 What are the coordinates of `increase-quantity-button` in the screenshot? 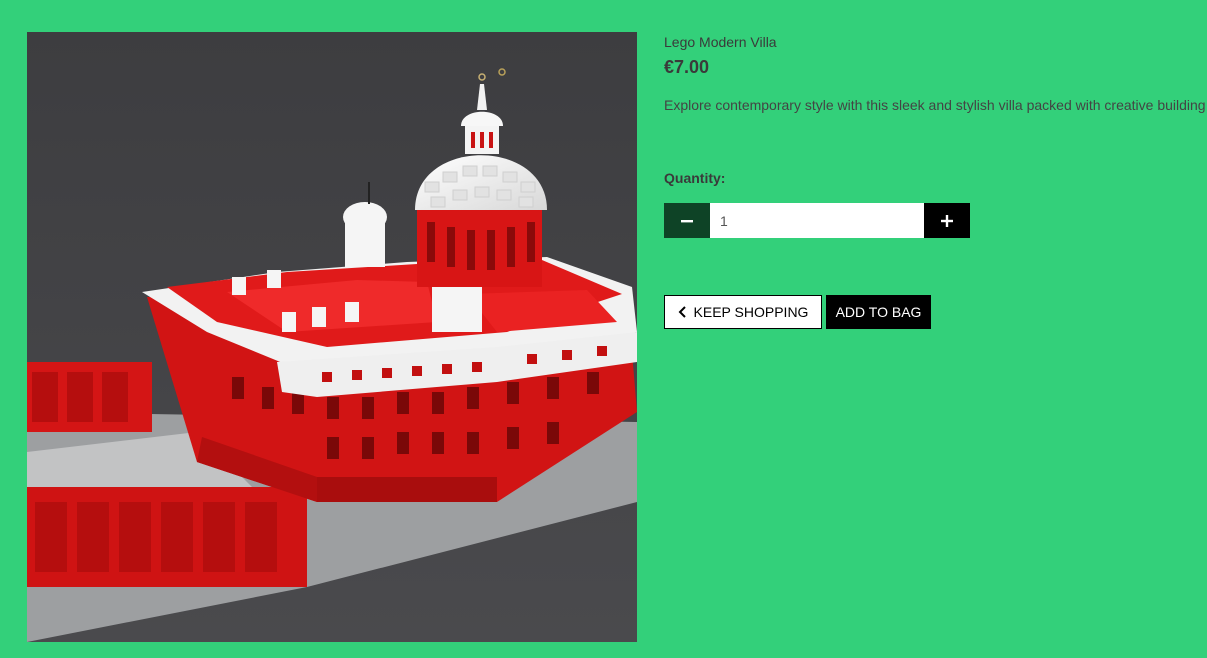 It's located at (947, 220).